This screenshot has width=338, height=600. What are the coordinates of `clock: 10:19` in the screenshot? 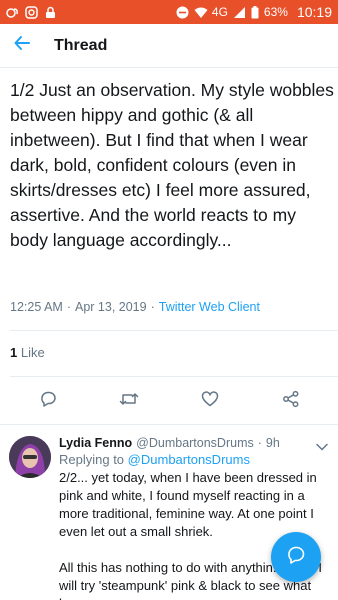 It's located at (314, 12).